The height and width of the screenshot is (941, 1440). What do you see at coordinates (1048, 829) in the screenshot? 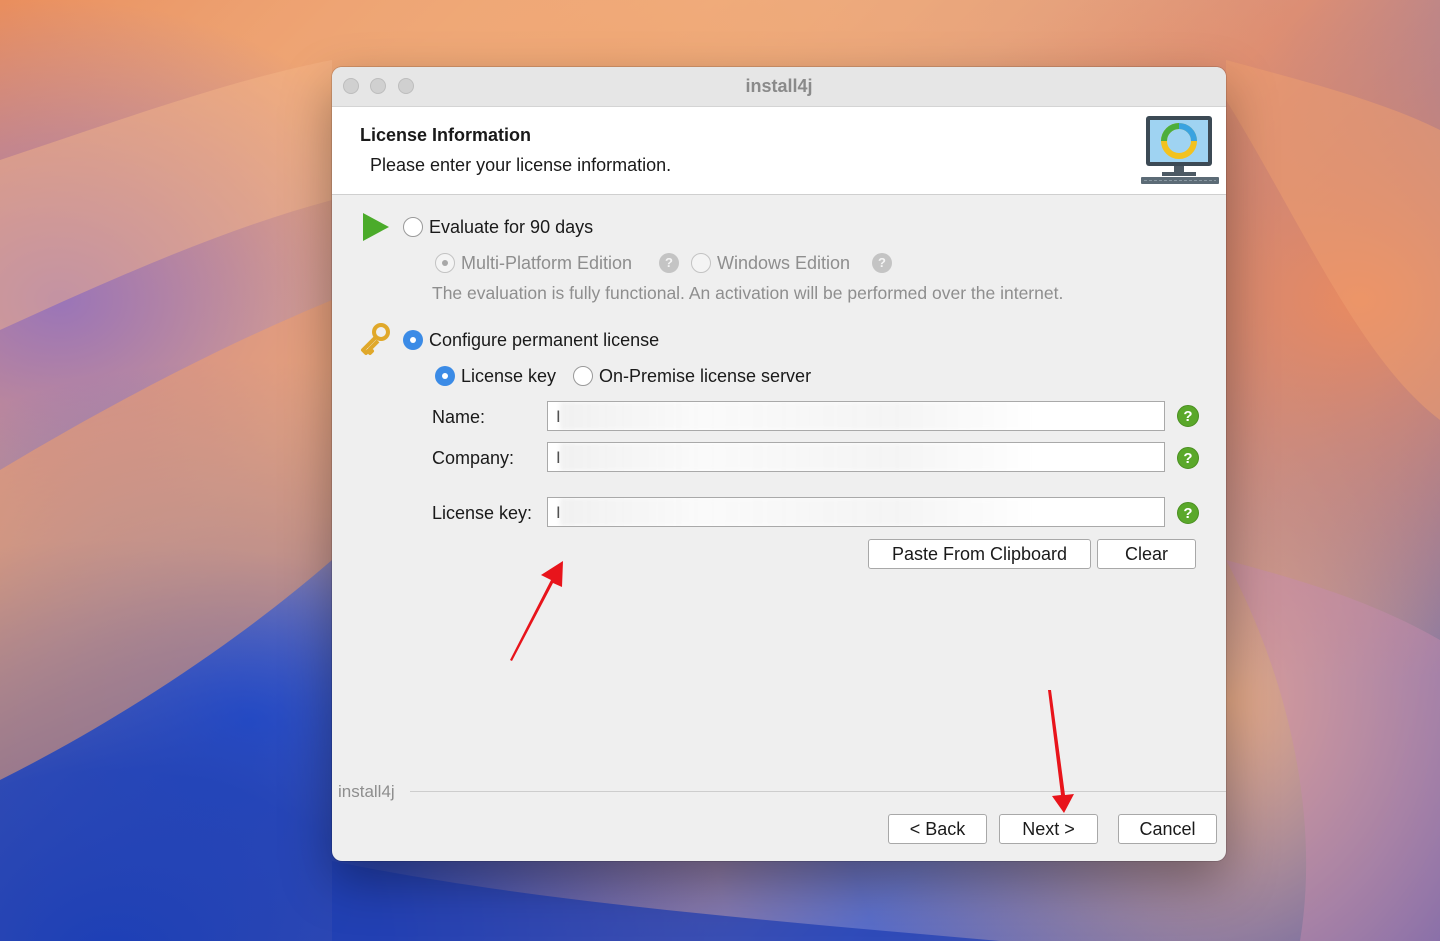
I see `next-button: Next >` at bounding box center [1048, 829].